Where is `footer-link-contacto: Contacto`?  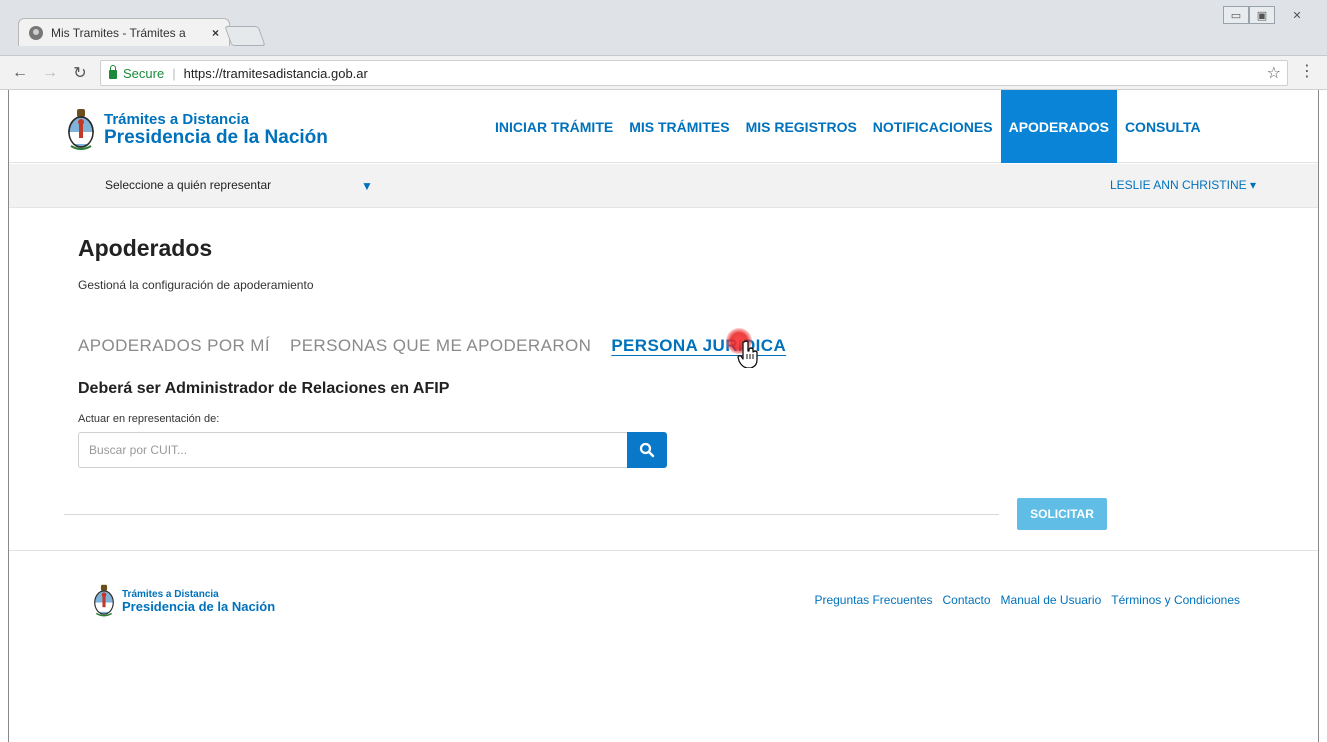 footer-link-contacto: Contacto is located at coordinates (967, 600).